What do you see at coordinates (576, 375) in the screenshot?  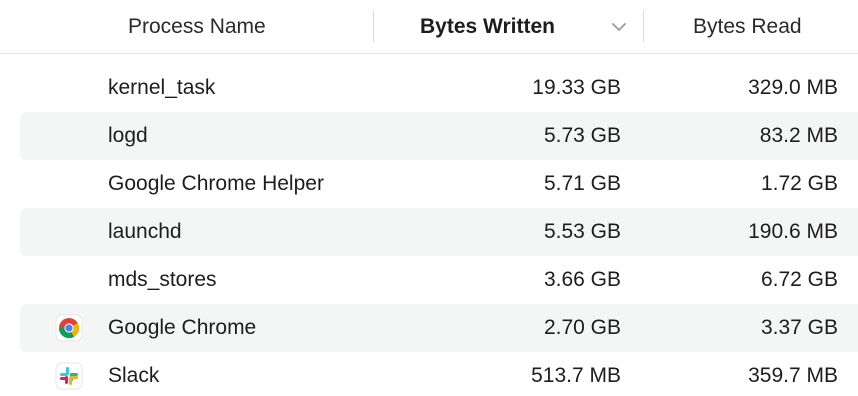 I see `bytes-written-cell: 513.7 MB` at bounding box center [576, 375].